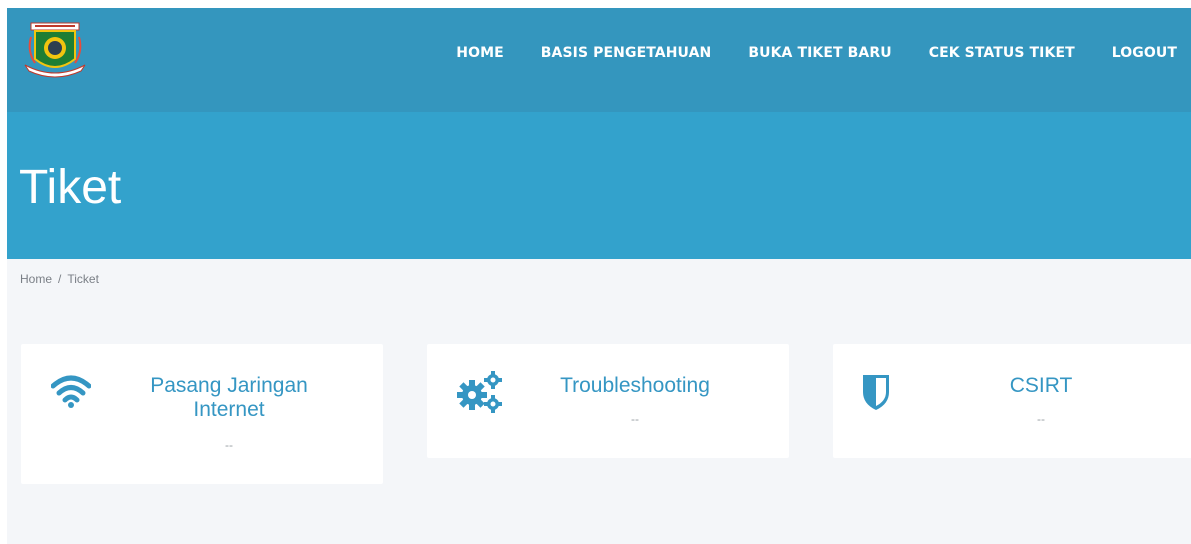 The width and height of the screenshot is (1191, 544). Describe the element at coordinates (83, 279) in the screenshot. I see `breadcrumb-current: Ticket` at that location.